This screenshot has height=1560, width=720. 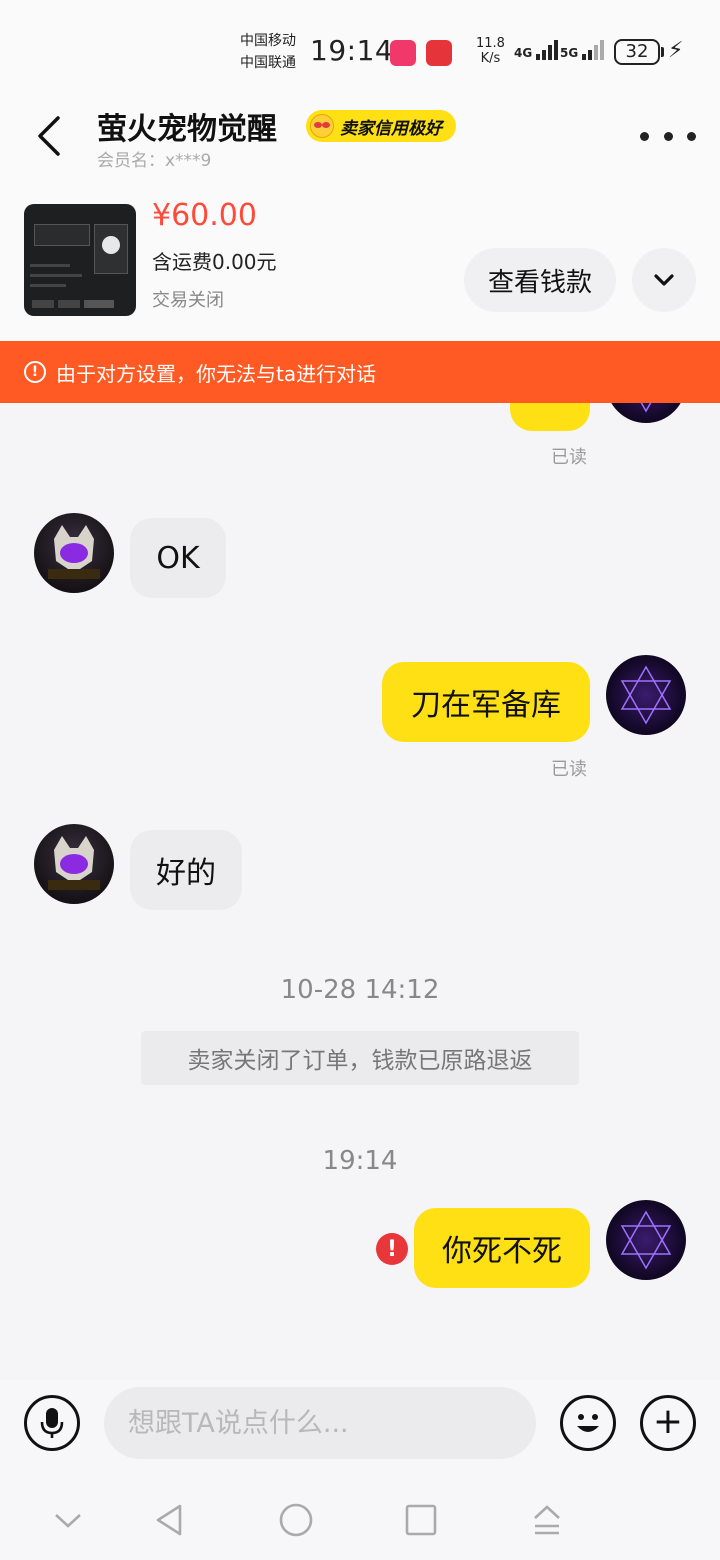 I want to click on status-clock: 19:14, so click(x=352, y=50).